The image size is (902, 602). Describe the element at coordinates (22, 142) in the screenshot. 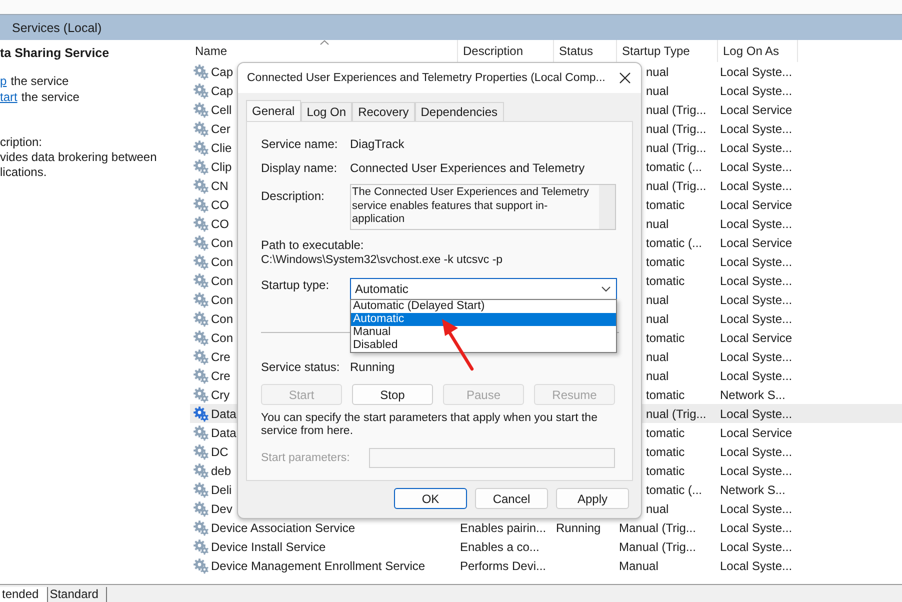

I see `description-label: cription:` at that location.